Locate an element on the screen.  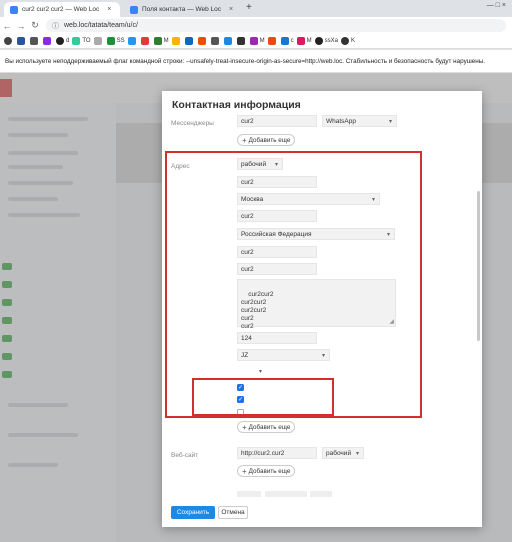
website-label: Веб-сайт is located at coordinates (185, 455).